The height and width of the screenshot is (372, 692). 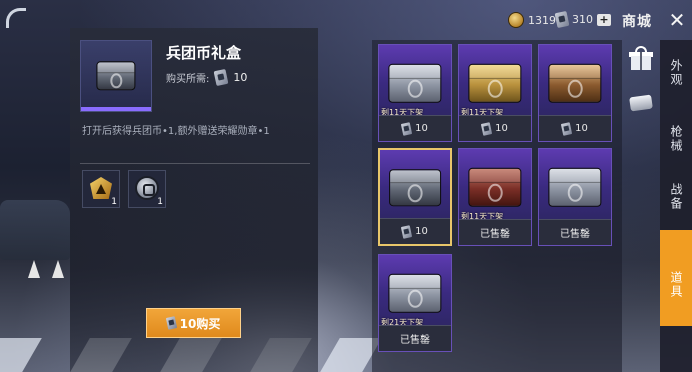 I want to click on ticket-amount: 310, so click(x=582, y=19).